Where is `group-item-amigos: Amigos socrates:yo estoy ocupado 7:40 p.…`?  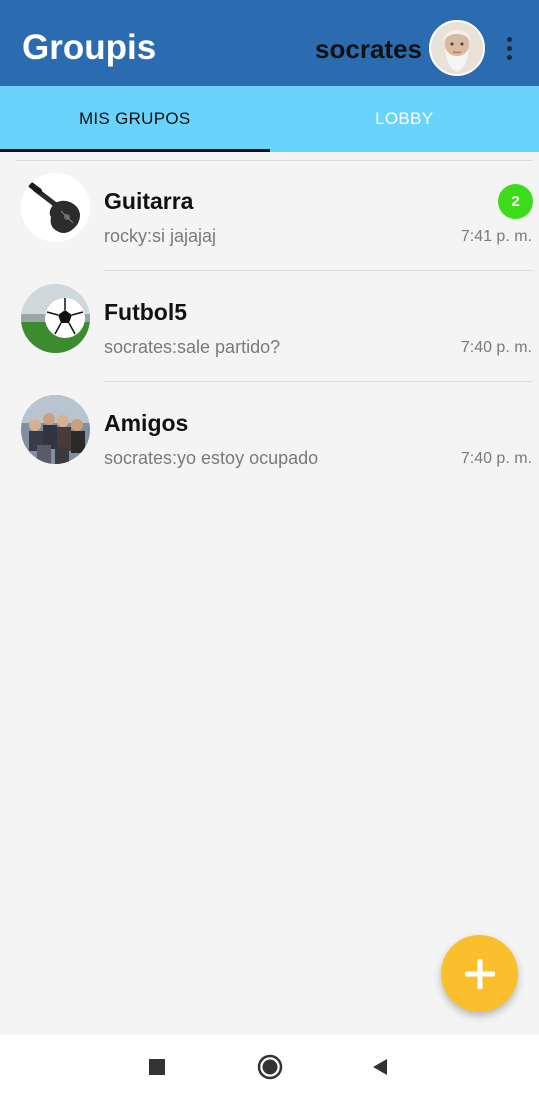 group-item-amigos: Amigos socrates:yo estoy ocupado 7:40 p.… is located at coordinates (269, 437).